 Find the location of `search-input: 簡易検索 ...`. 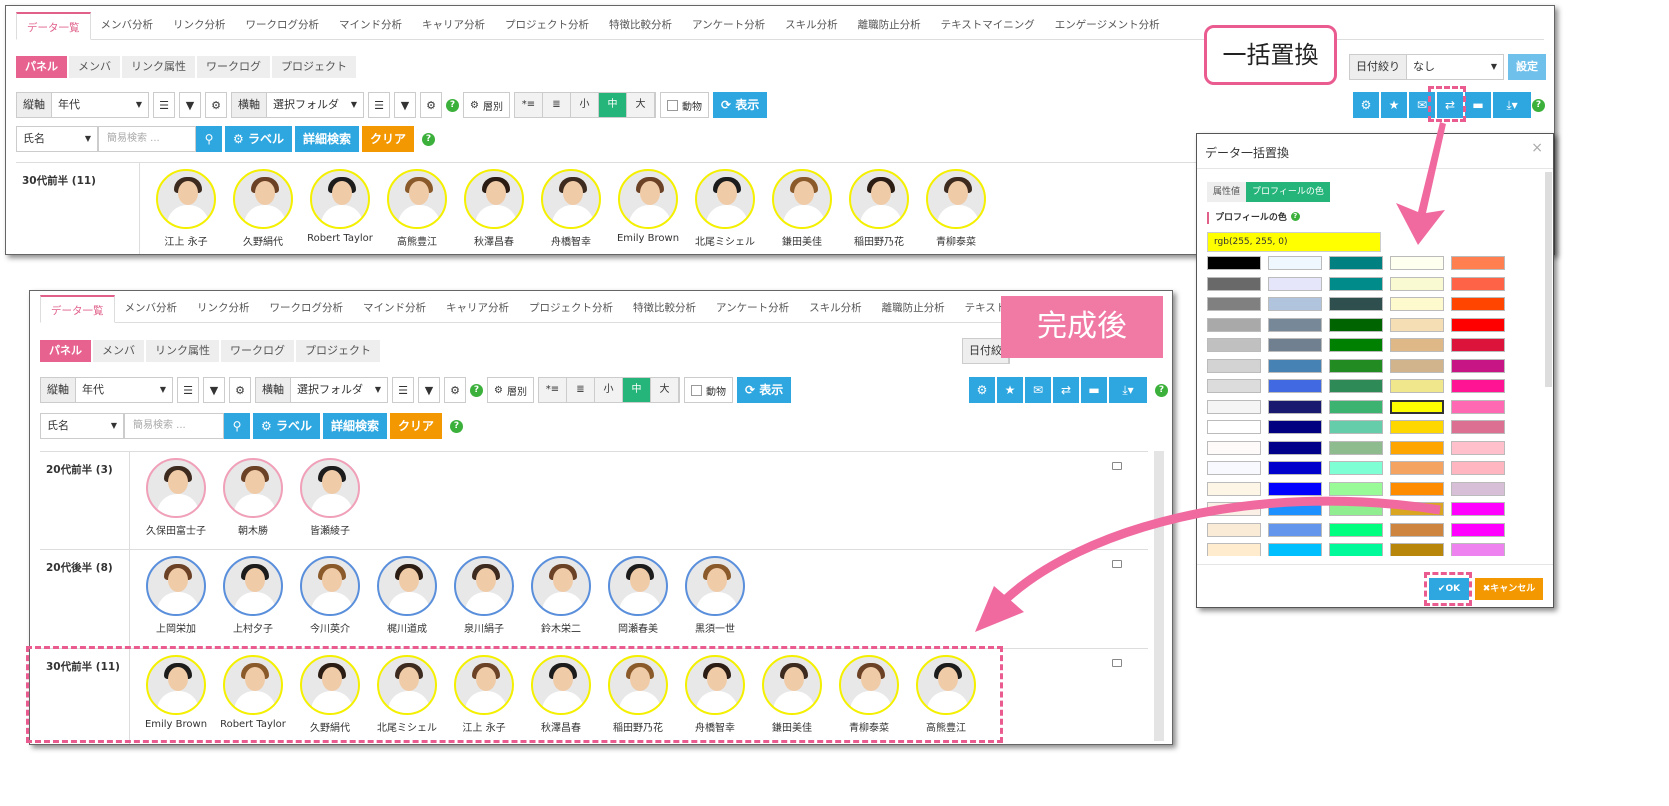

search-input: 簡易検索 ... is located at coordinates (147, 139).